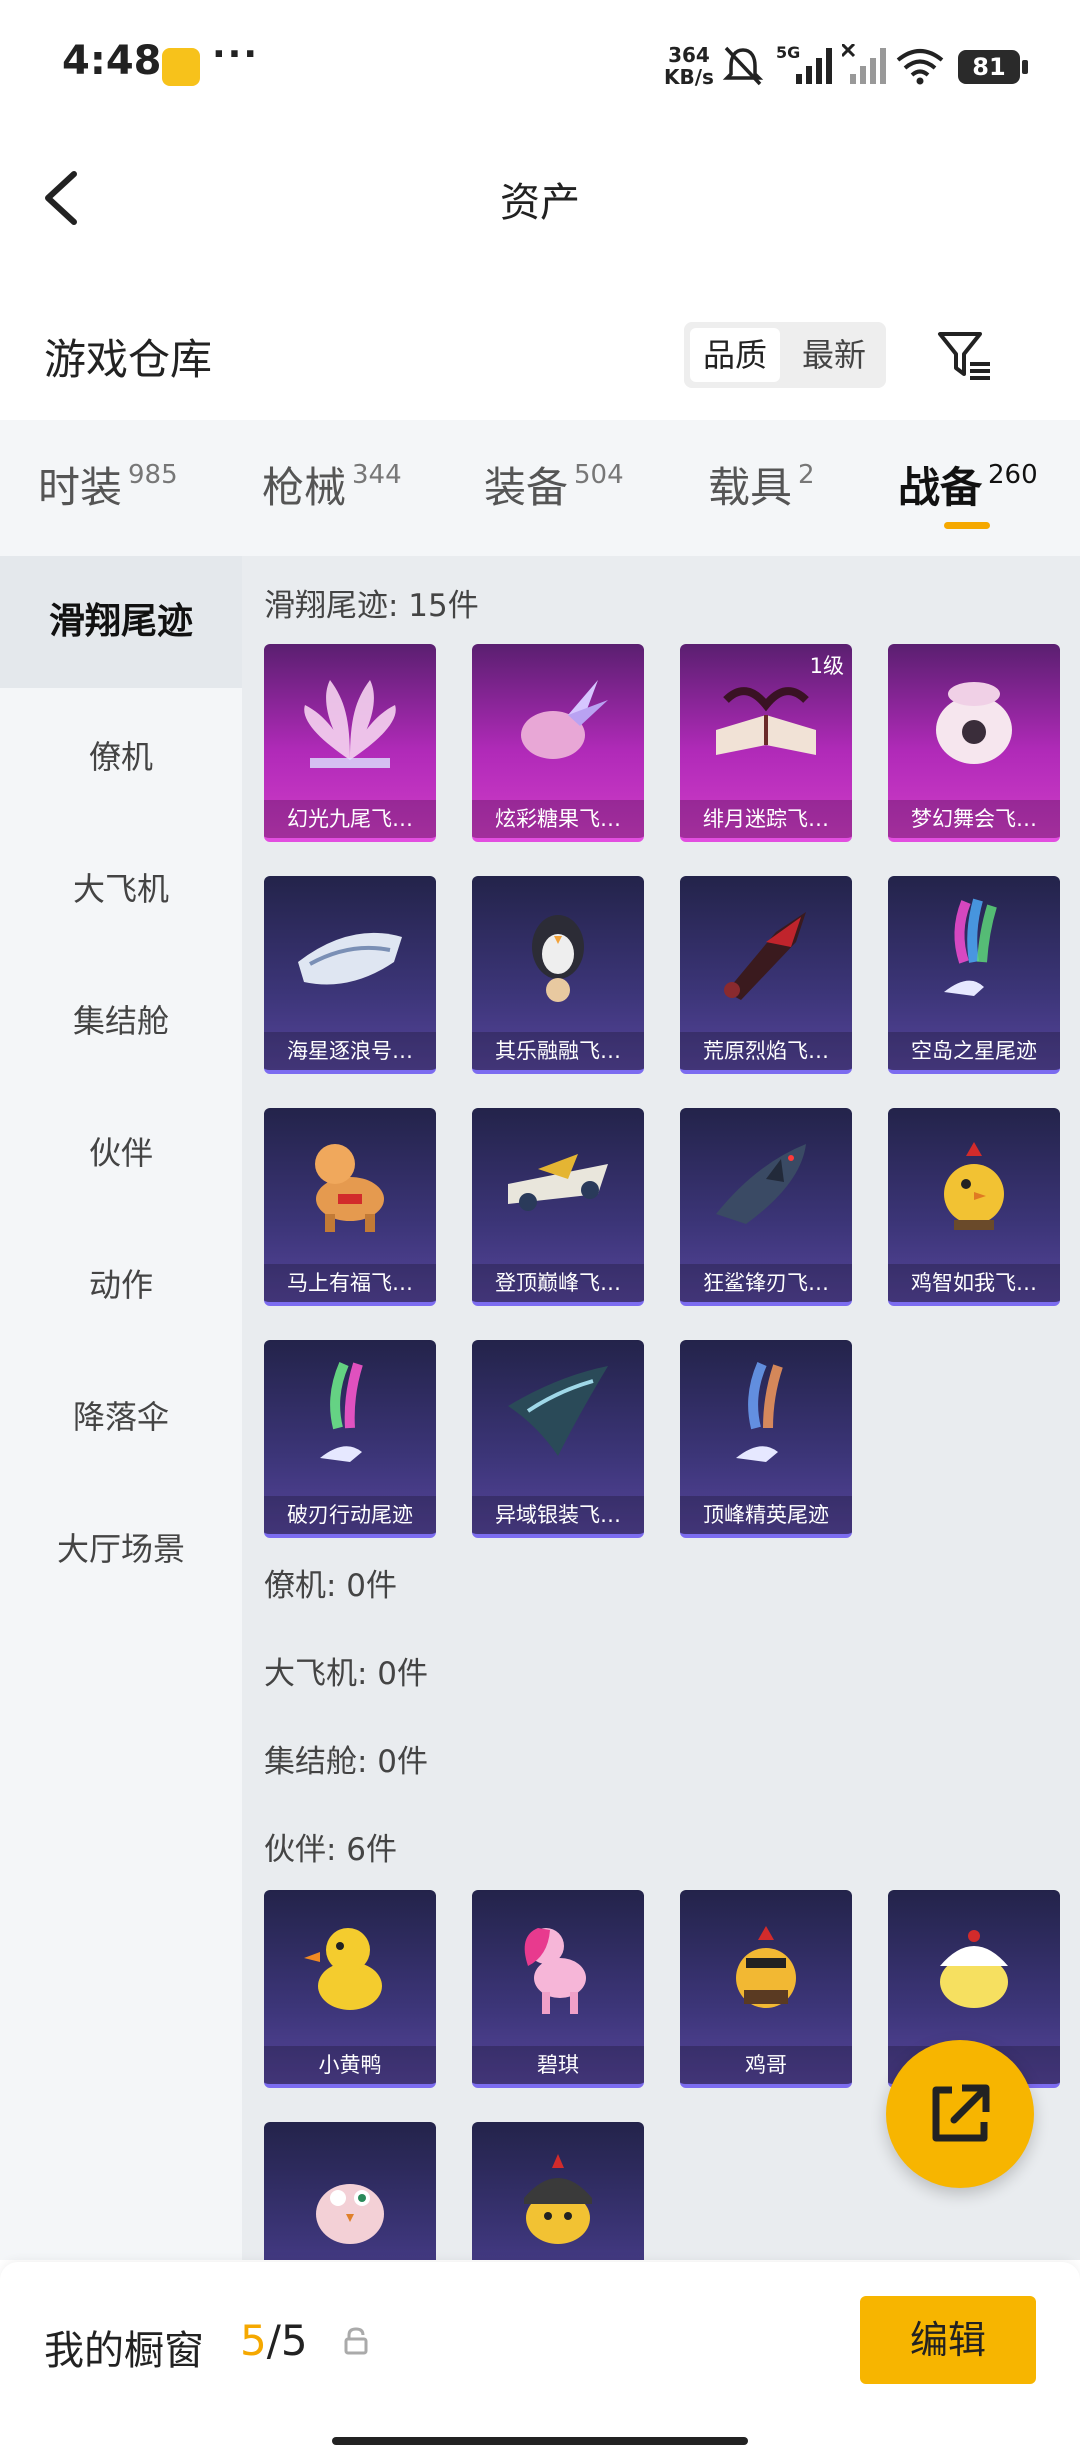 This screenshot has width=1080, height=2460. Describe the element at coordinates (350, 724) in the screenshot. I see `nine-tail-icon` at that location.